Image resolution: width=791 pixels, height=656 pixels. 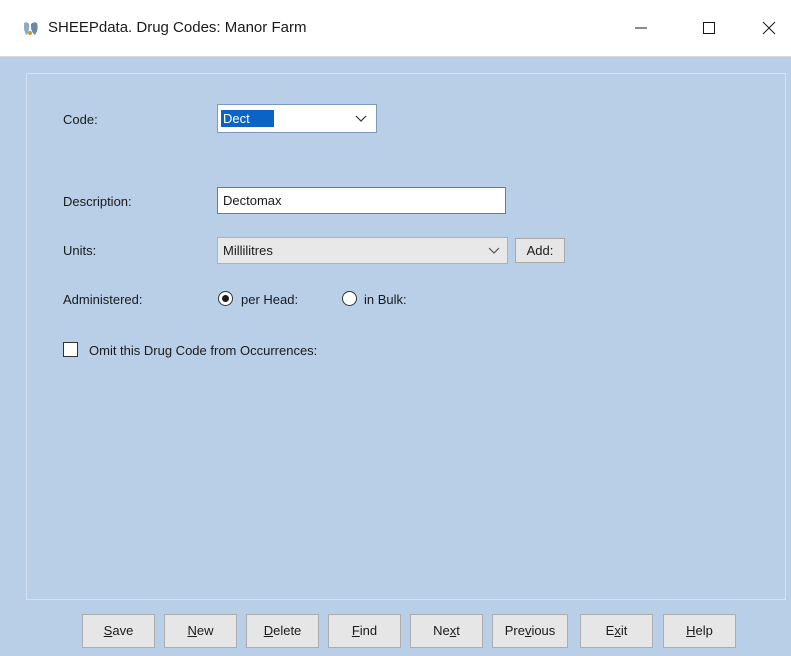 What do you see at coordinates (247, 118) in the screenshot?
I see `code-value: Dect` at bounding box center [247, 118].